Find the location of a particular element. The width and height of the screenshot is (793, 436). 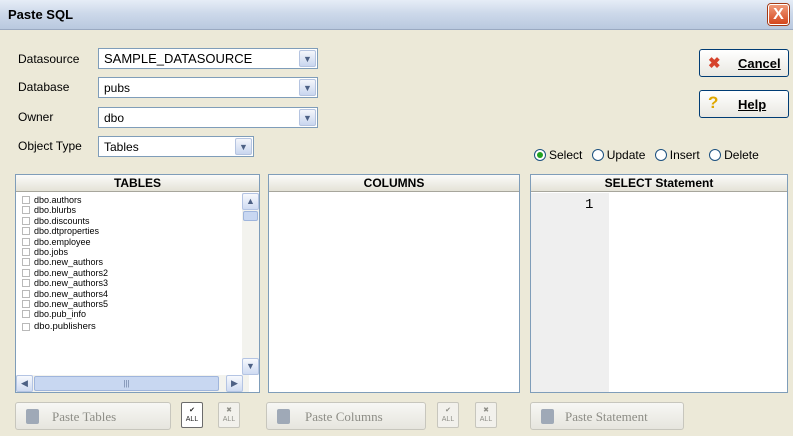

object-type-value: Tables is located at coordinates (121, 147).